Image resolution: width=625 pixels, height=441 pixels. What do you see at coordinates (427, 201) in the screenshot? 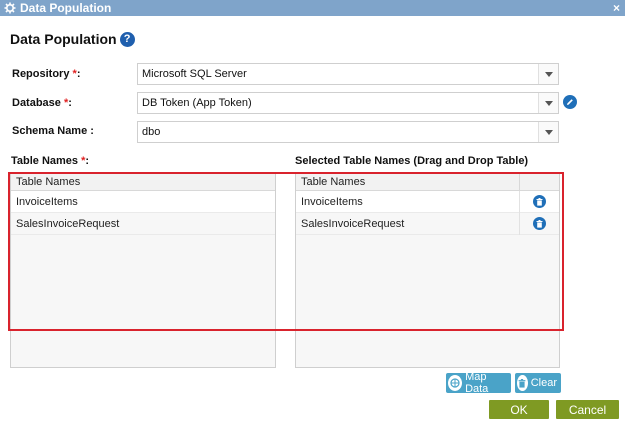
I see `selected-table-row: InvoiceItems` at bounding box center [427, 201].